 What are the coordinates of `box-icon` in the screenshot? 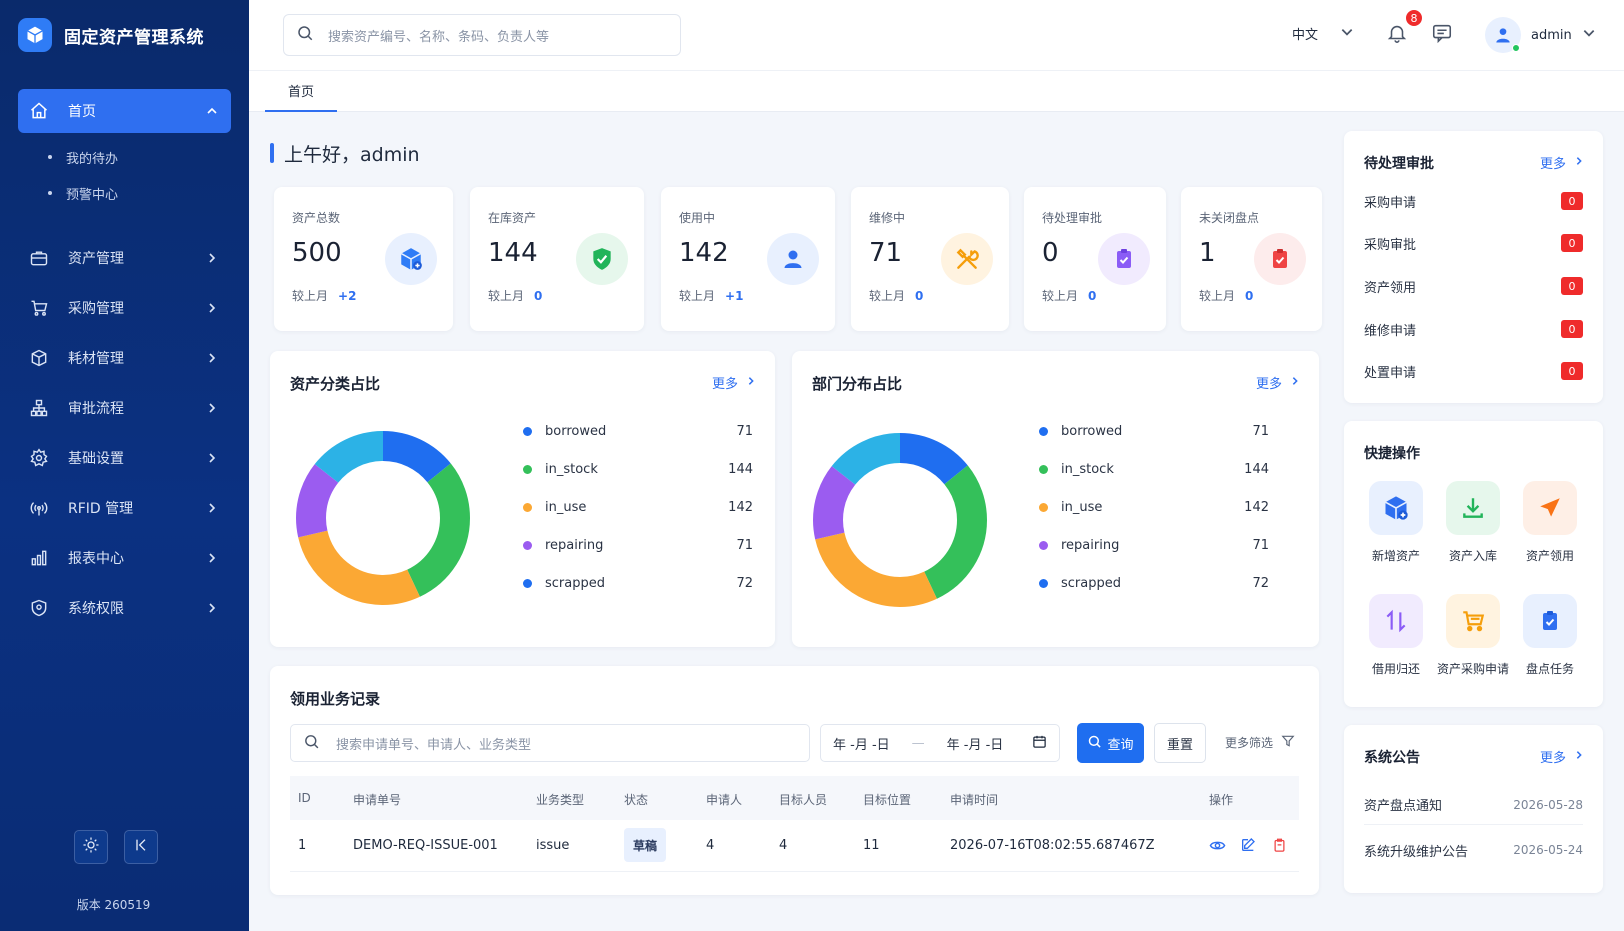 It's located at (39, 358).